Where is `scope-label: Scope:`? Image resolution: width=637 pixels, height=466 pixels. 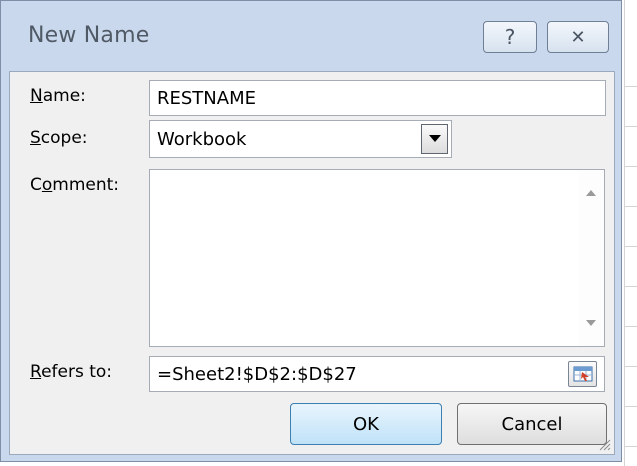 scope-label: Scope: is located at coordinates (59, 138).